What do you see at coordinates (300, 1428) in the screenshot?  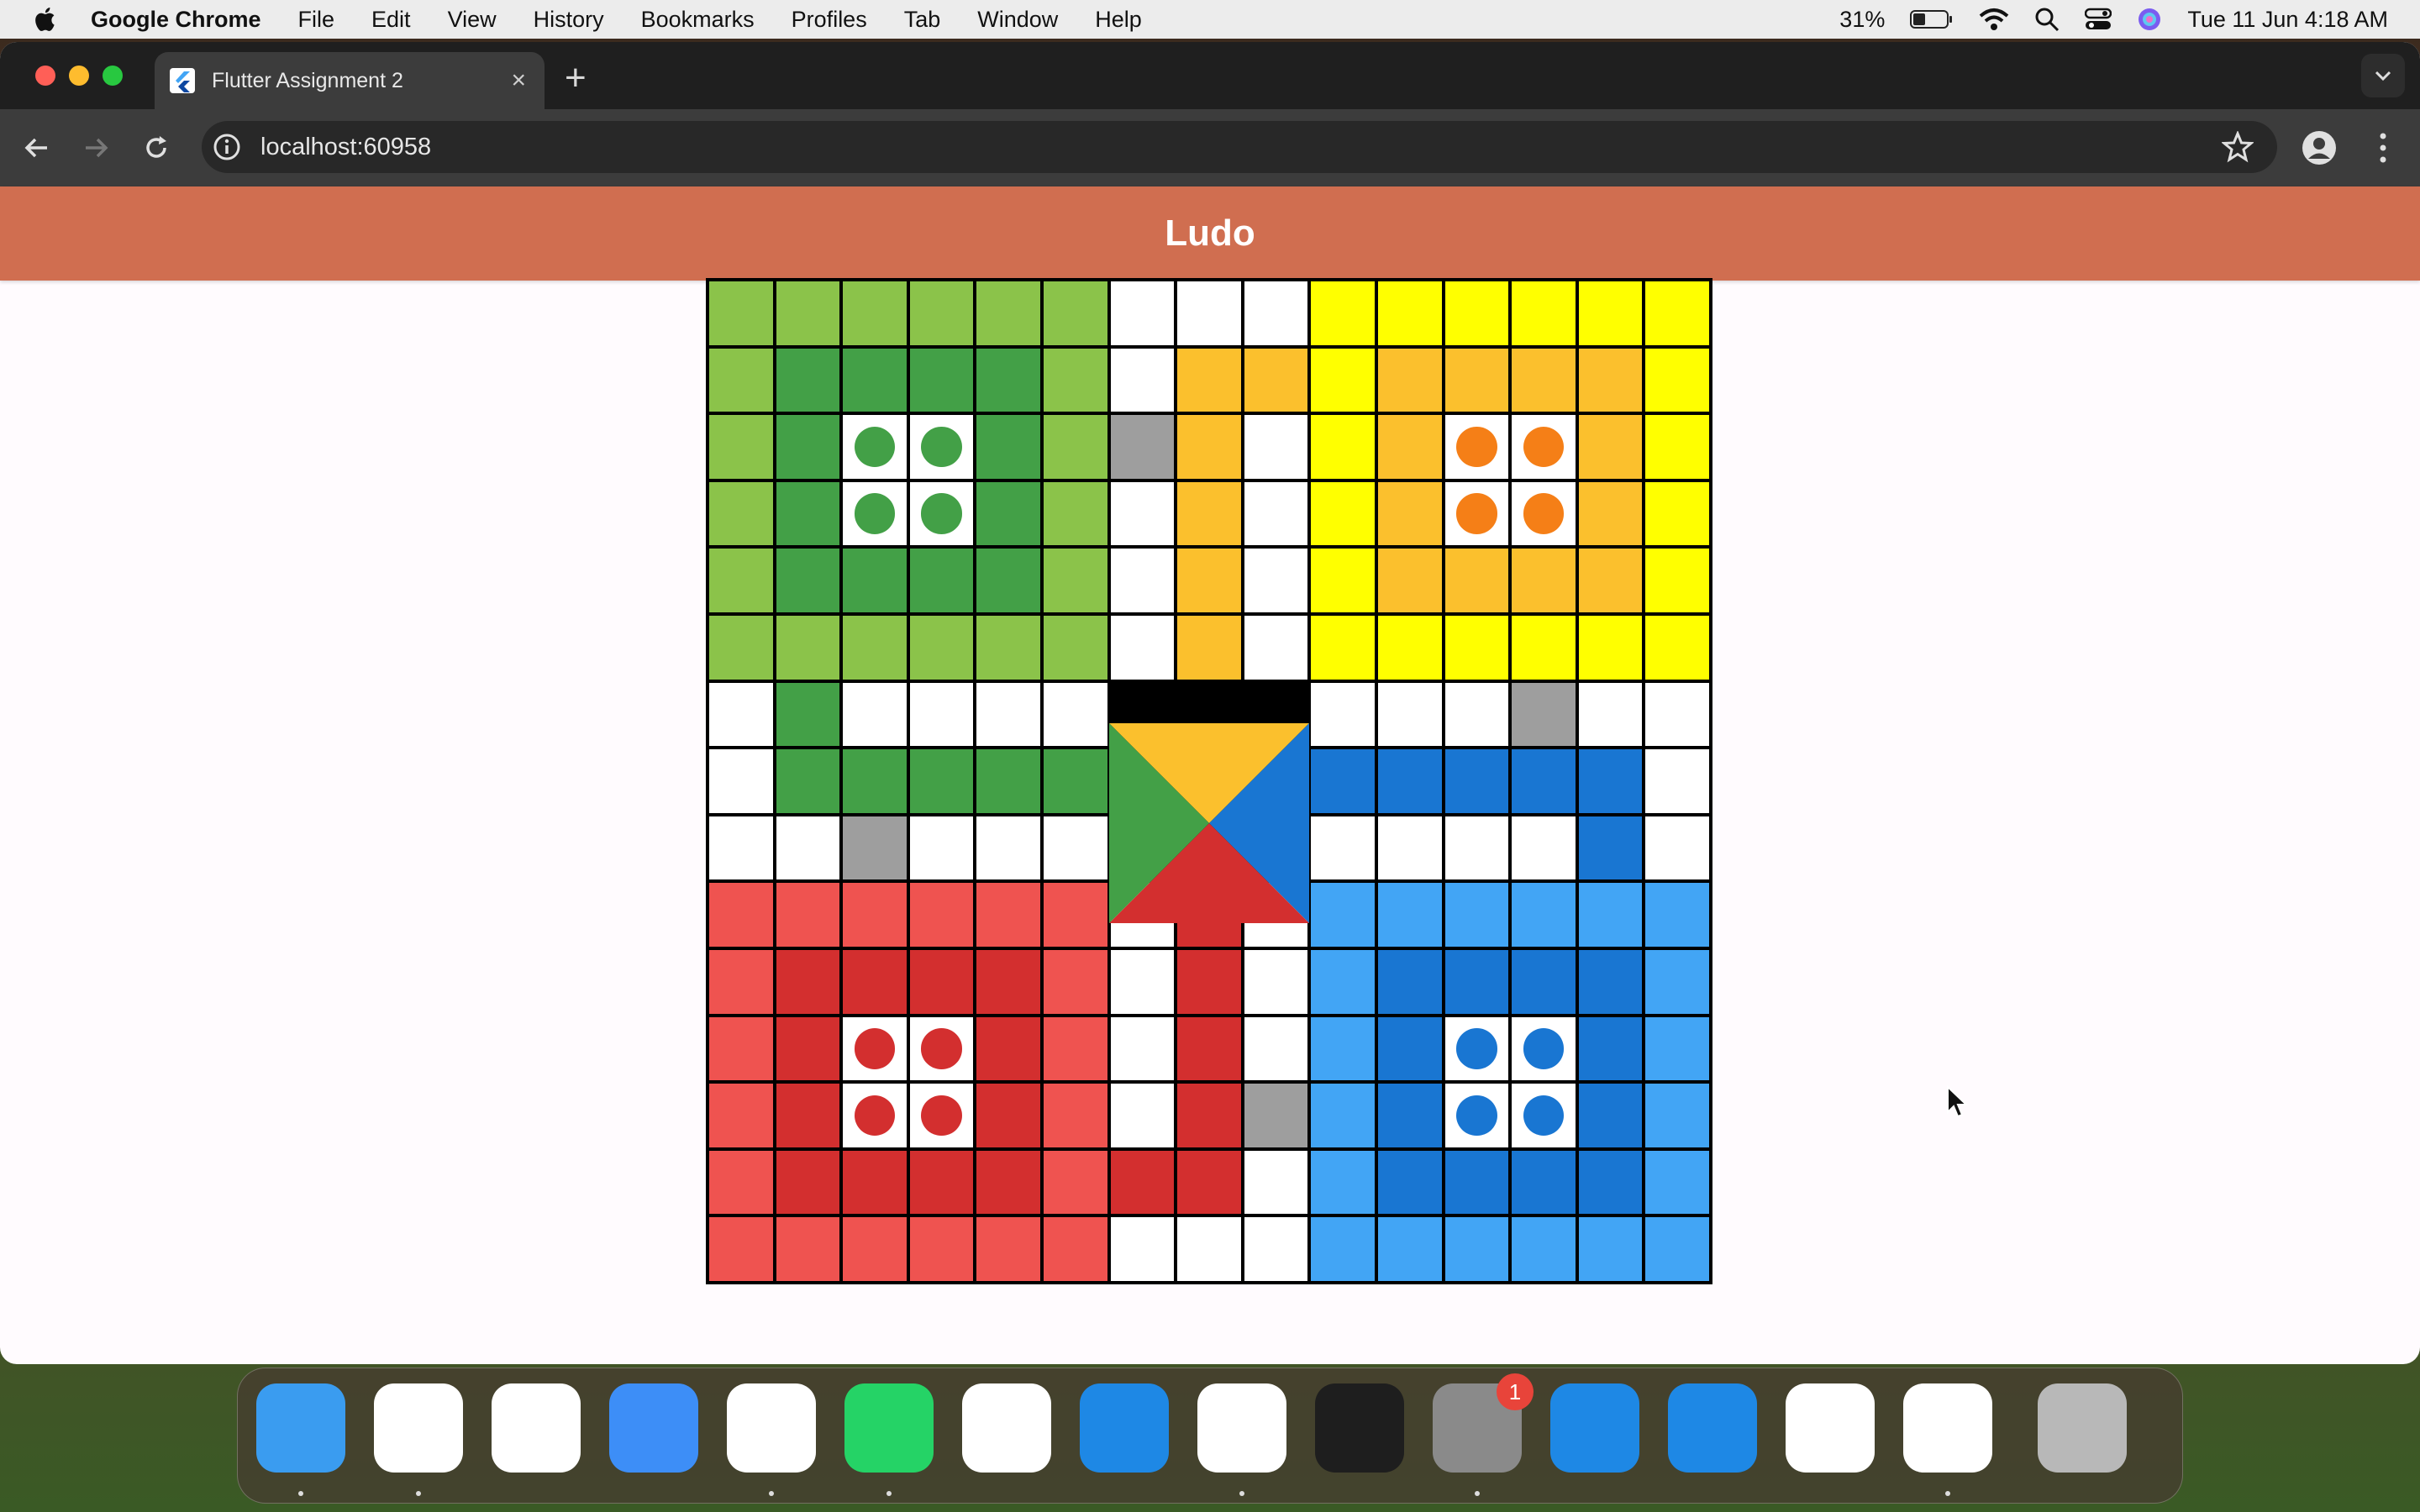 I see `finder-icon` at bounding box center [300, 1428].